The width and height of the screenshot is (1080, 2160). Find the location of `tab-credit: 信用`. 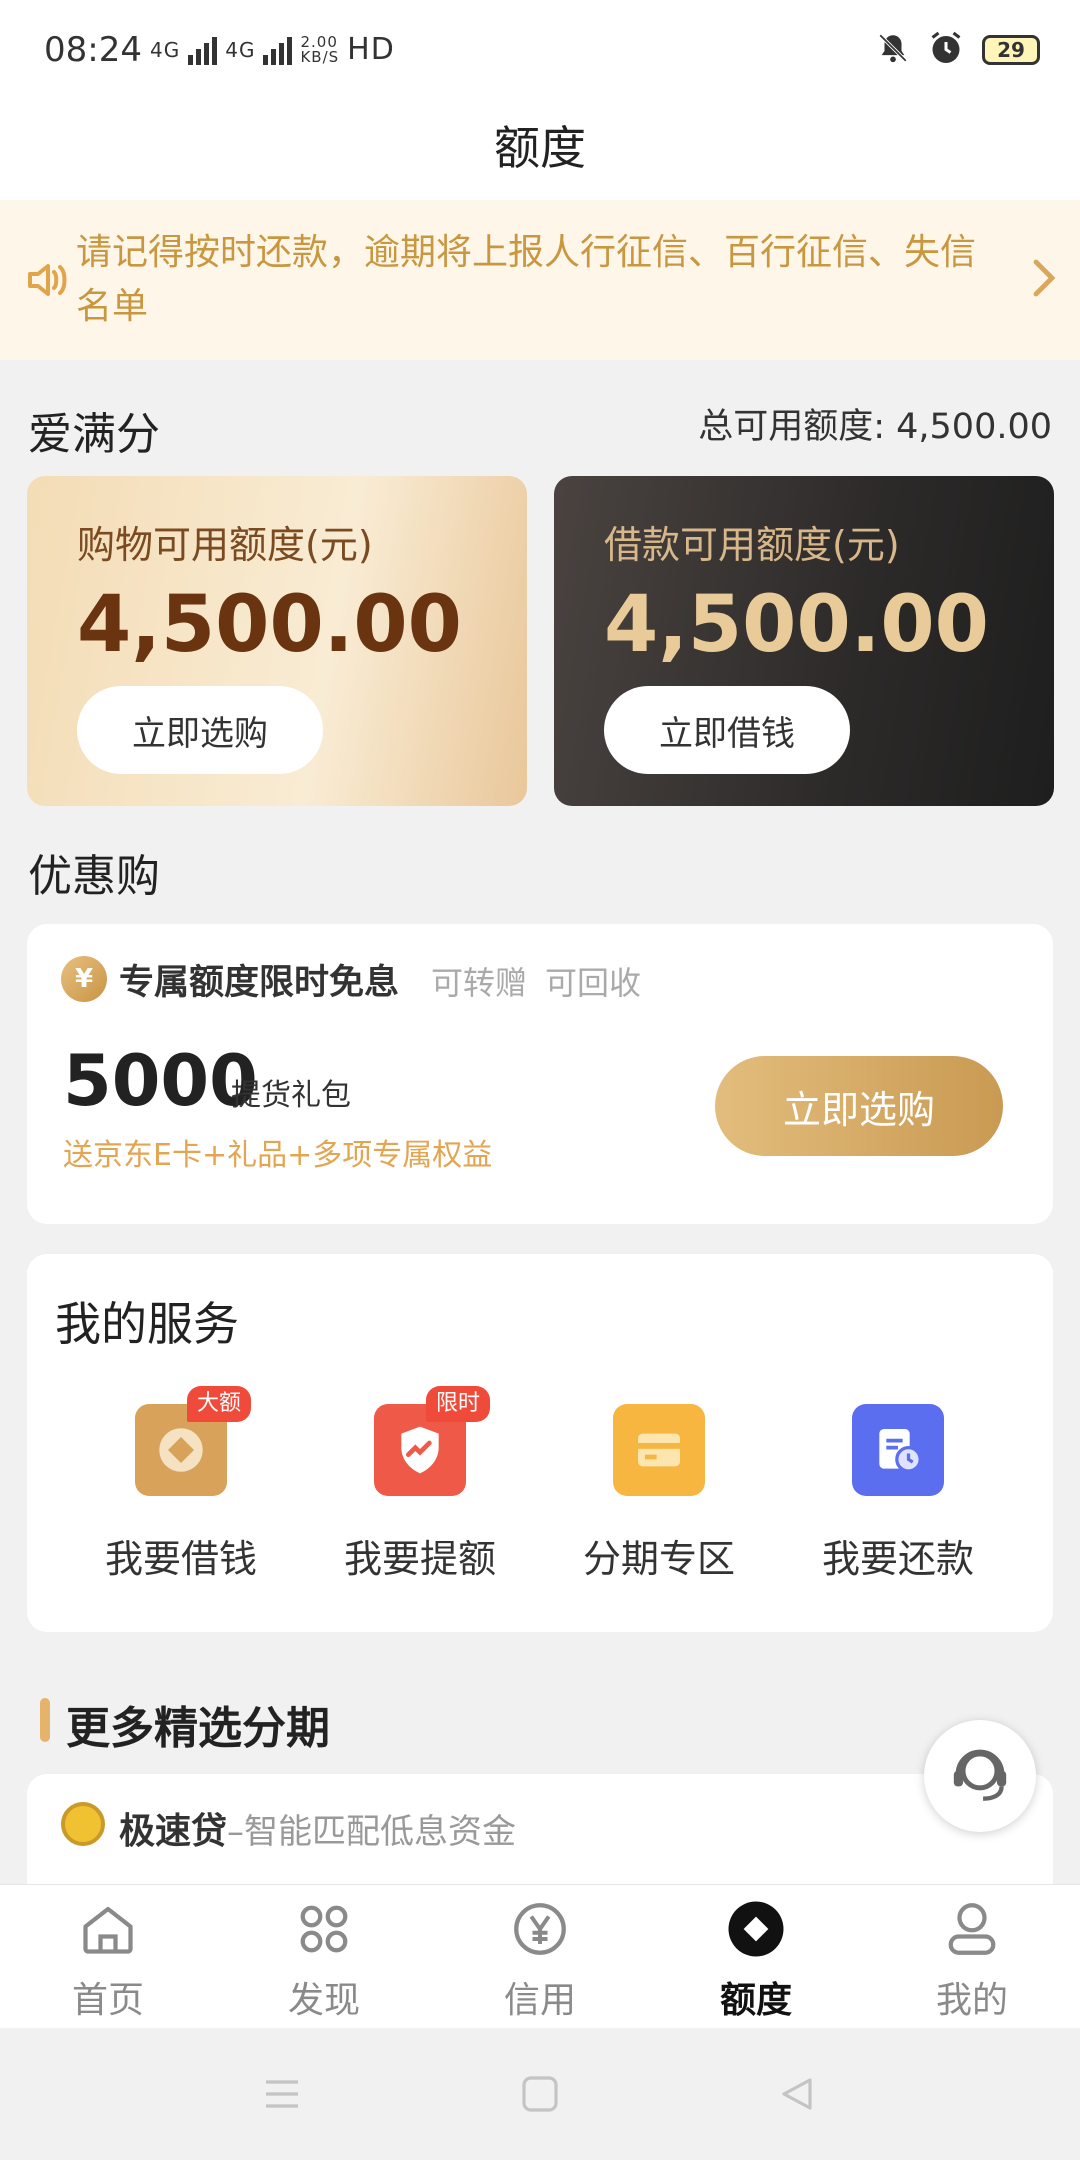

tab-credit: 信用 is located at coordinates (540, 1960).